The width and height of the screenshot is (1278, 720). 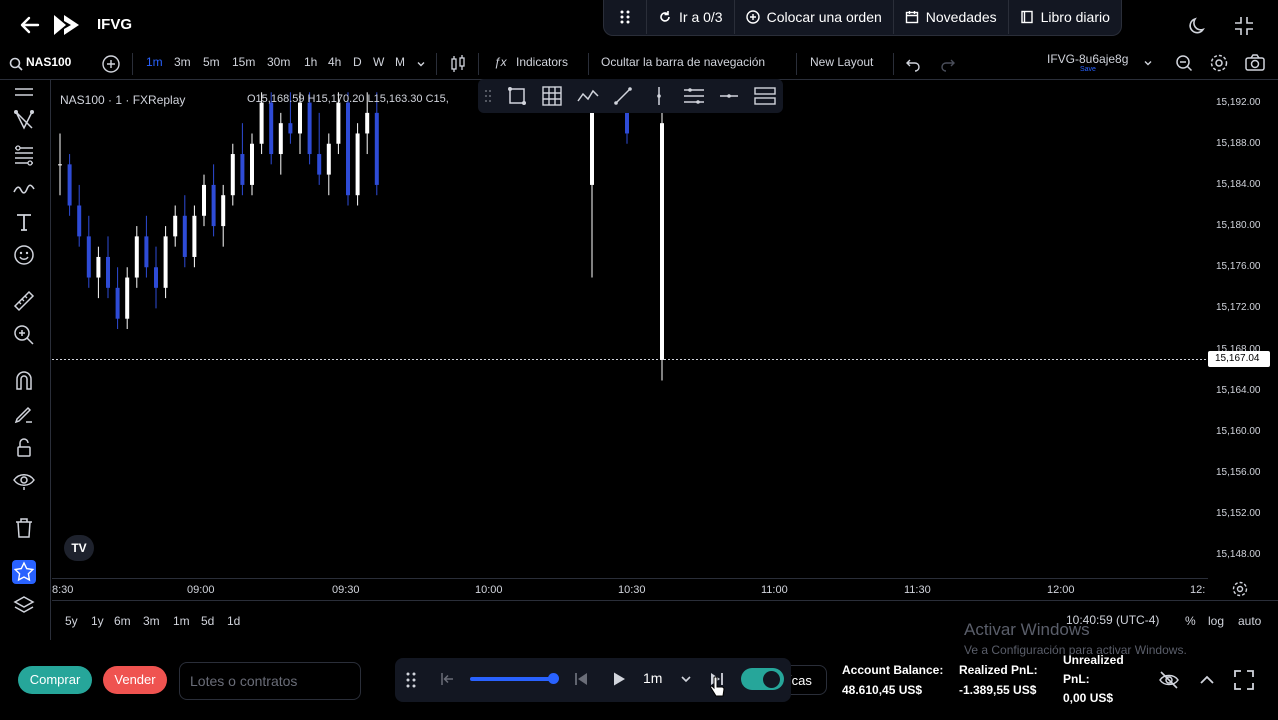 What do you see at coordinates (400, 62) in the screenshot?
I see `timeframe-m: M` at bounding box center [400, 62].